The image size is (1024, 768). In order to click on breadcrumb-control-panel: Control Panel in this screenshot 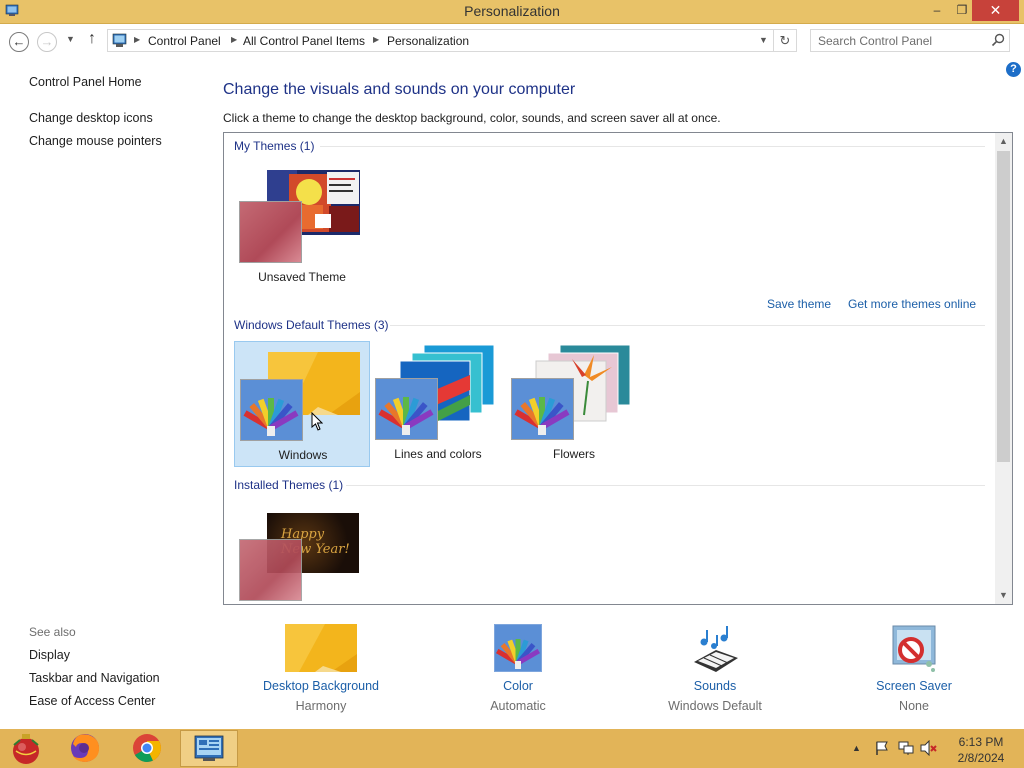, I will do `click(184, 41)`.